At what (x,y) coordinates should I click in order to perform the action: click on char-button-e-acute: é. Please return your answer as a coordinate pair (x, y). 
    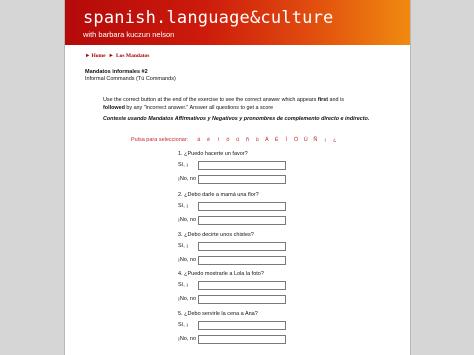
    Looking at the image, I should click on (208, 140).